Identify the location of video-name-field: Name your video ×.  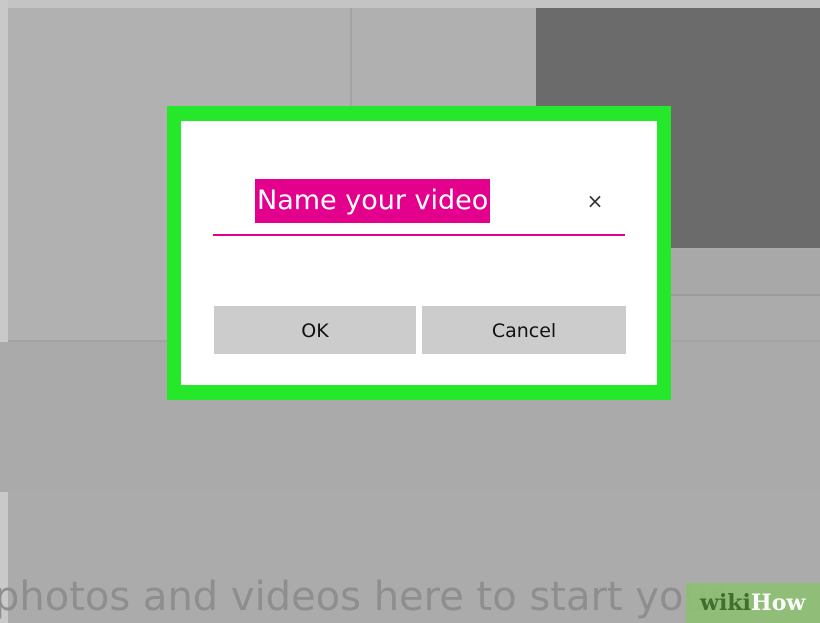
(419, 206).